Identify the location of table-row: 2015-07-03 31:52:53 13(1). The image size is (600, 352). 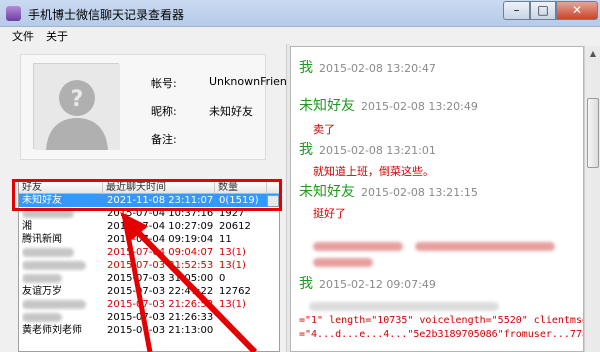
(149, 265).